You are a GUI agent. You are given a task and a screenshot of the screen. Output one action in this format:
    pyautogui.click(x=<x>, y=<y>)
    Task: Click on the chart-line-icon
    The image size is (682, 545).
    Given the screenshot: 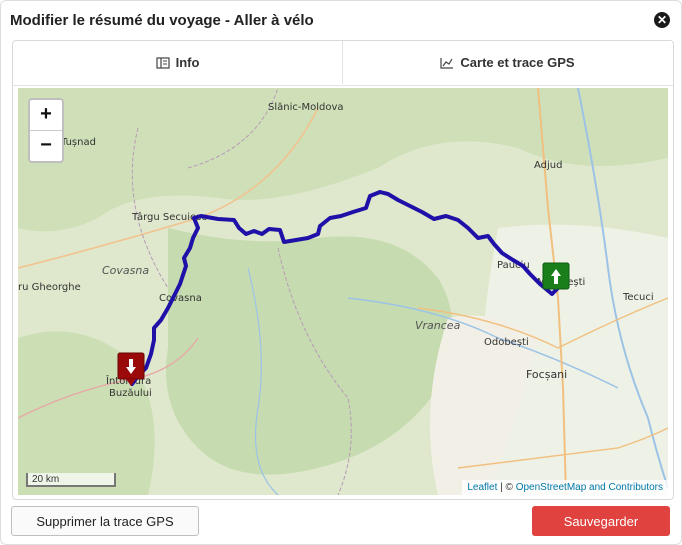 What is the action you would take?
    pyautogui.click(x=447, y=63)
    